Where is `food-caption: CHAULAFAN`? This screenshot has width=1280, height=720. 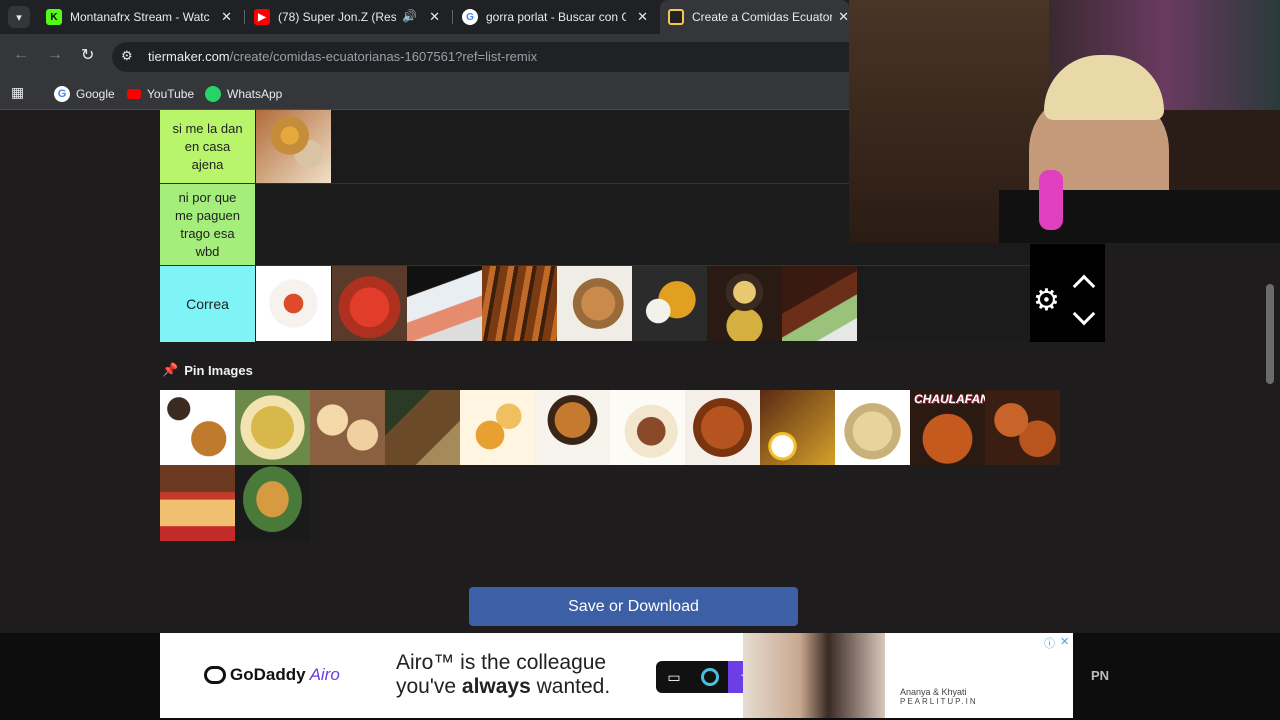 food-caption: CHAULAFAN is located at coordinates (951, 399).